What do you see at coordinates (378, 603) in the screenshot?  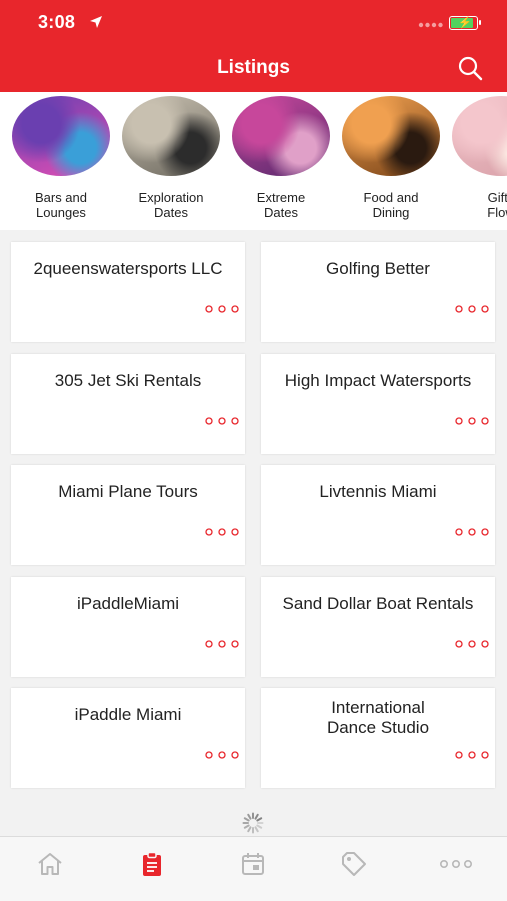 I see `listing-title: Sand Dollar Boat Rentals` at bounding box center [378, 603].